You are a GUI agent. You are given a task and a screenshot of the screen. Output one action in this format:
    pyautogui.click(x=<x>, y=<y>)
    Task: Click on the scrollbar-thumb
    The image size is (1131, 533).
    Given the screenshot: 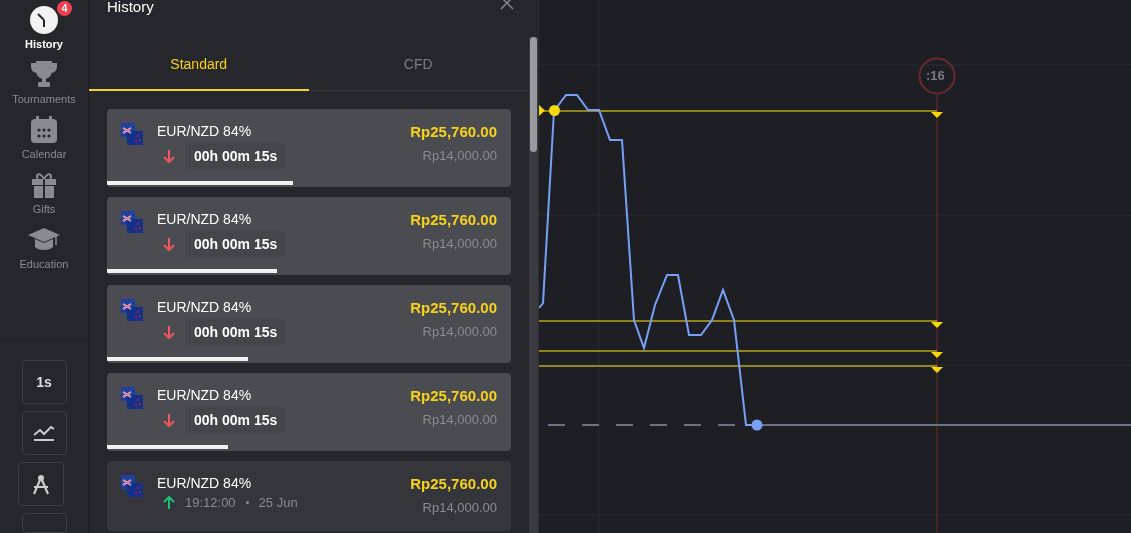 What is the action you would take?
    pyautogui.click(x=533, y=94)
    